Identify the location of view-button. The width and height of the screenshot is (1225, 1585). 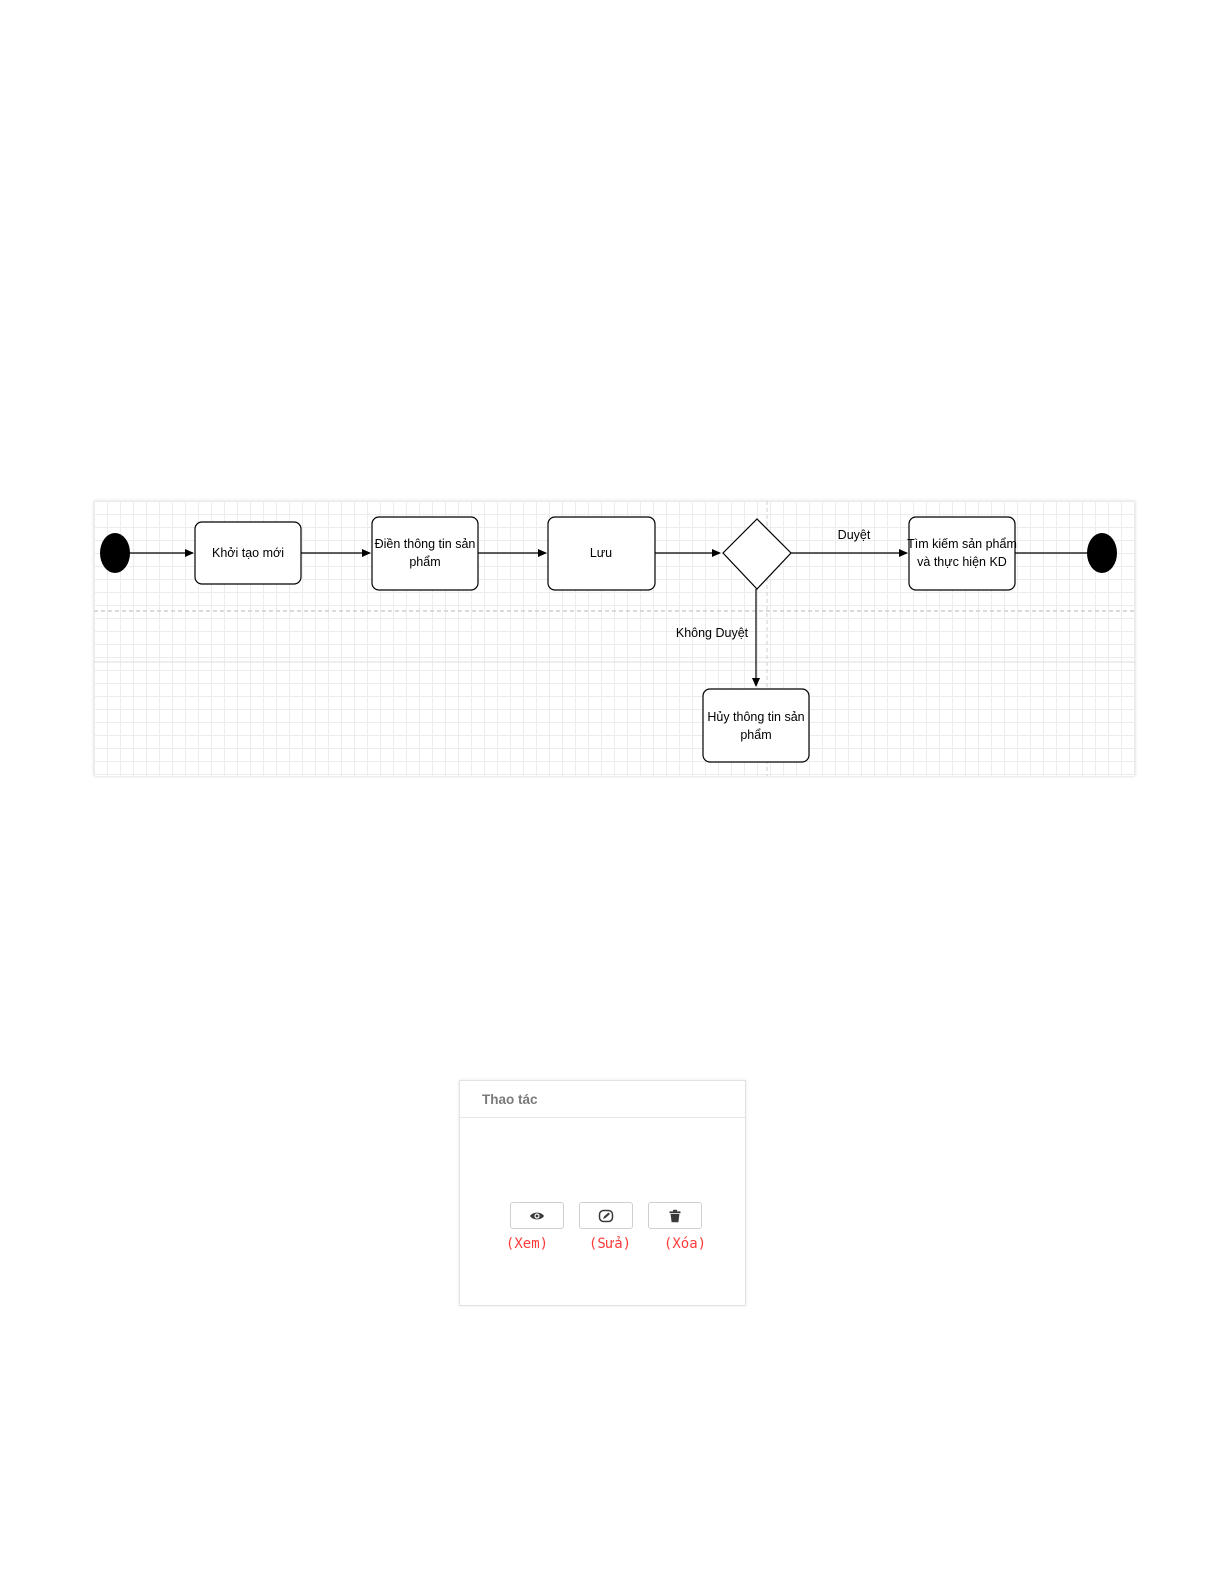
(537, 1215).